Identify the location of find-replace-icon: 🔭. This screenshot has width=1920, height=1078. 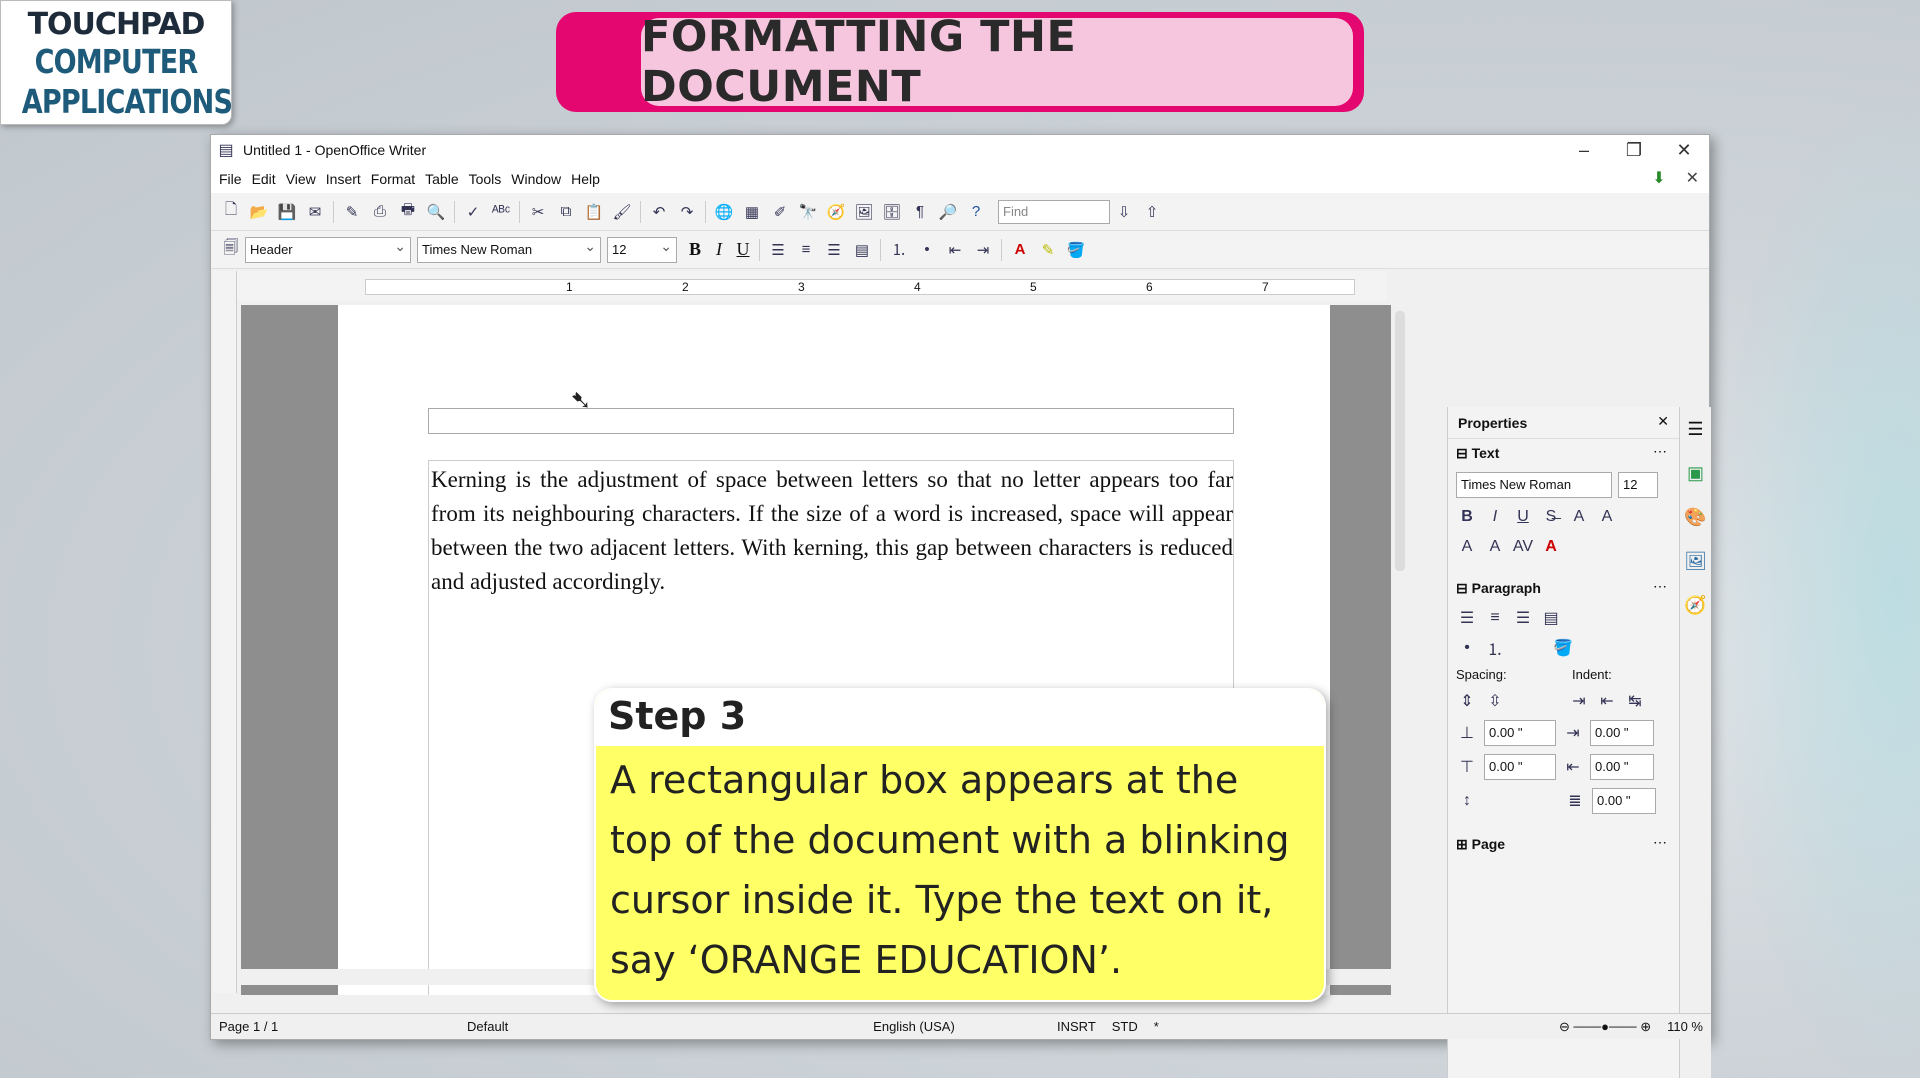
(808, 212).